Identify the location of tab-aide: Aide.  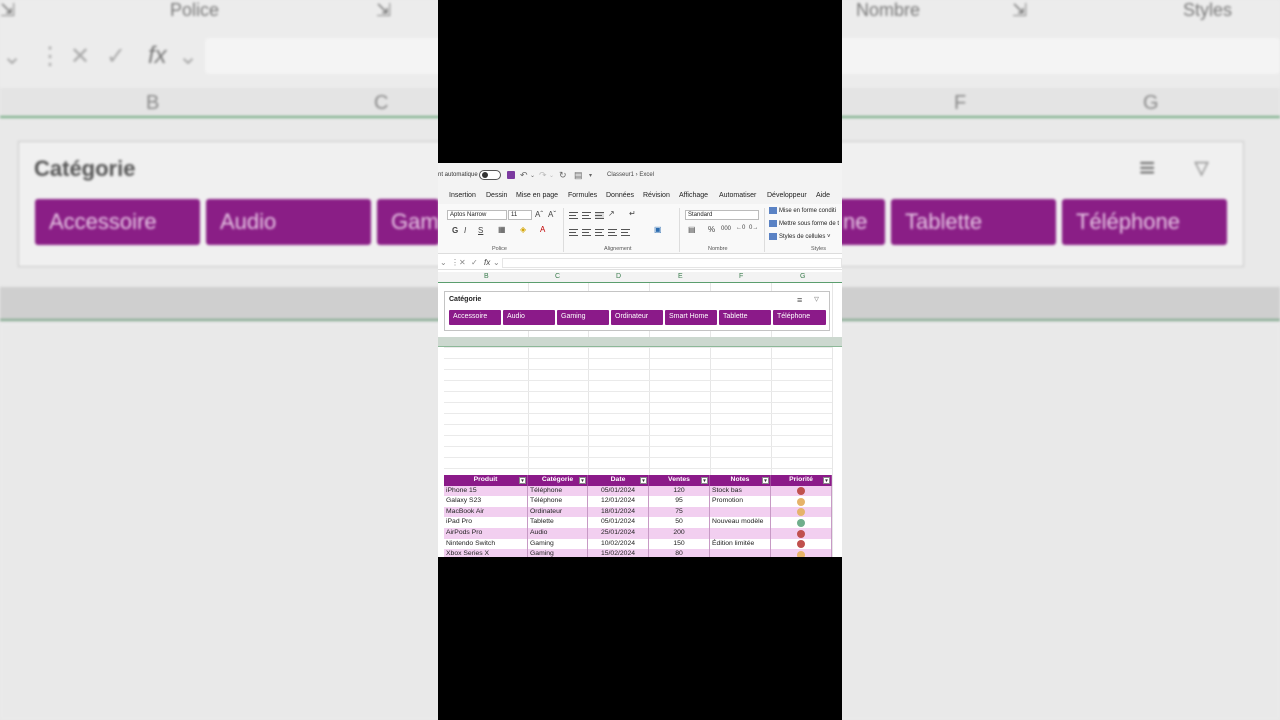
(823, 195).